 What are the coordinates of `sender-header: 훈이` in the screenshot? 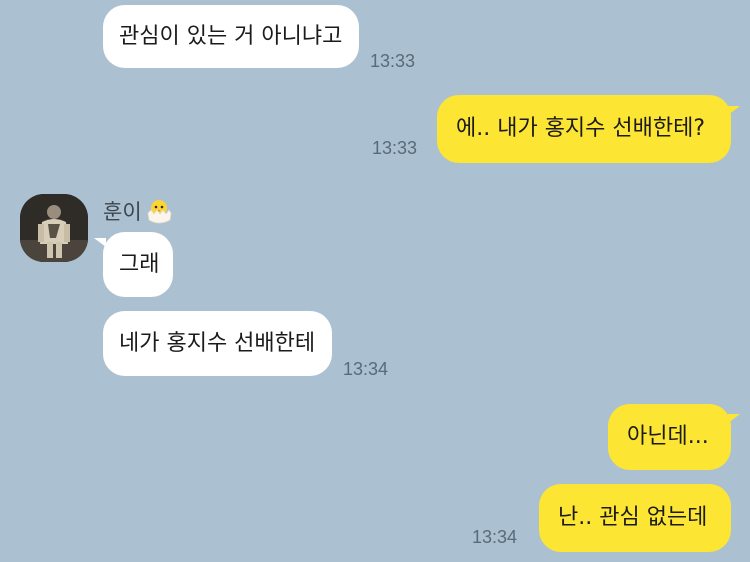 It's located at (138, 211).